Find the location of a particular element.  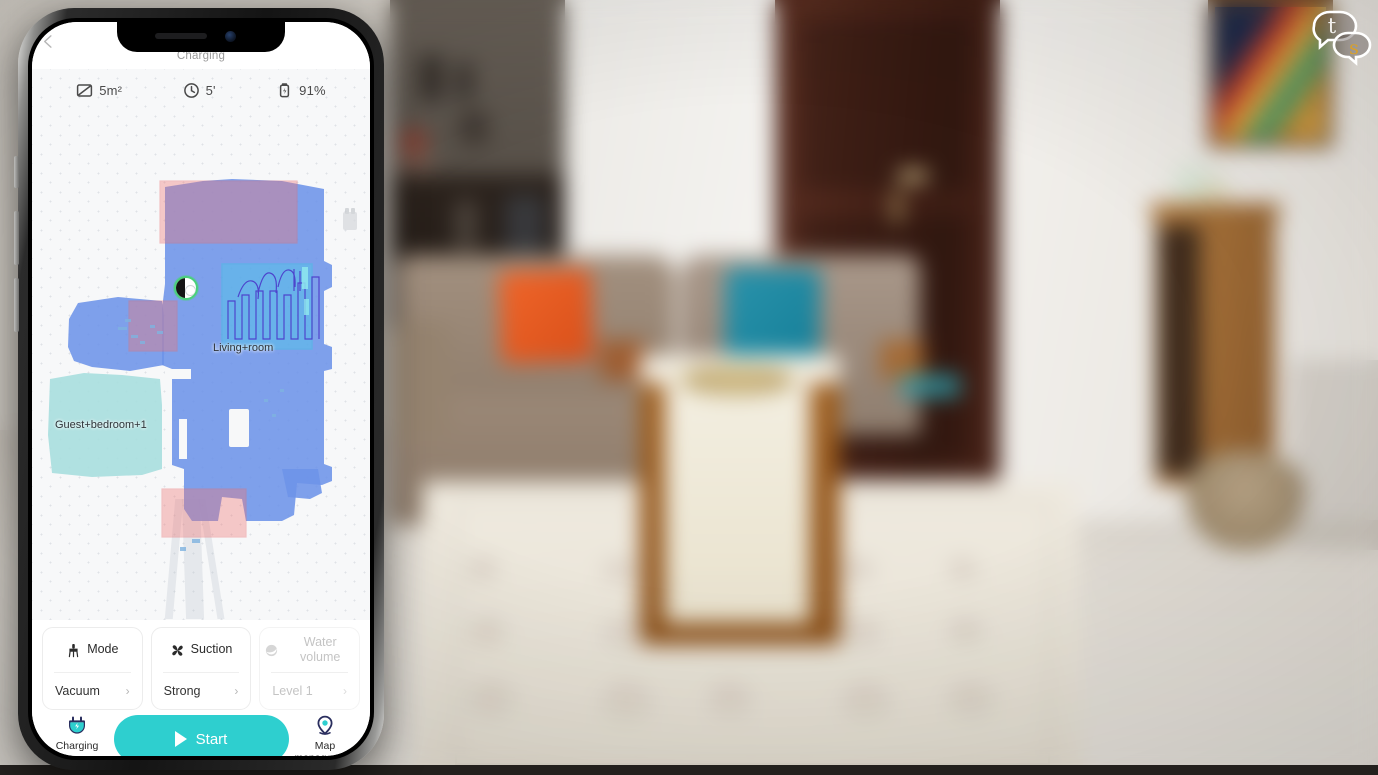

suction-card-title: Suction is located at coordinates (211, 649).